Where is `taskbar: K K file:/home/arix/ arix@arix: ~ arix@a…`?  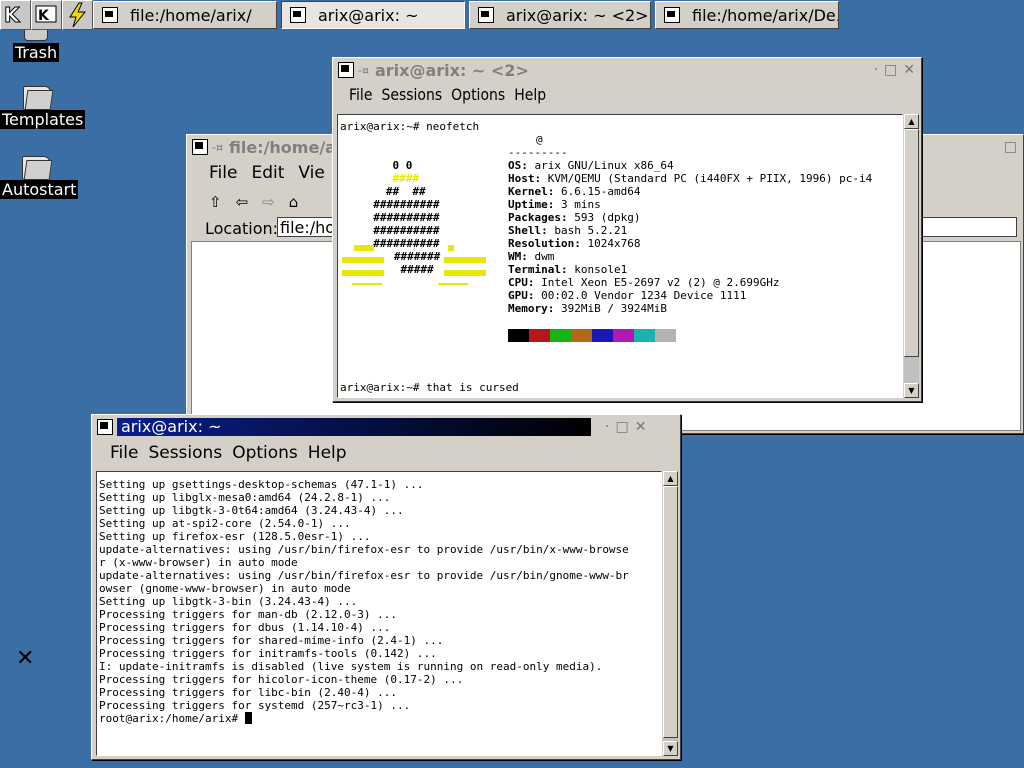 taskbar: K K file:/home/arix/ arix@arix: ~ arix@a… is located at coordinates (512, 15).